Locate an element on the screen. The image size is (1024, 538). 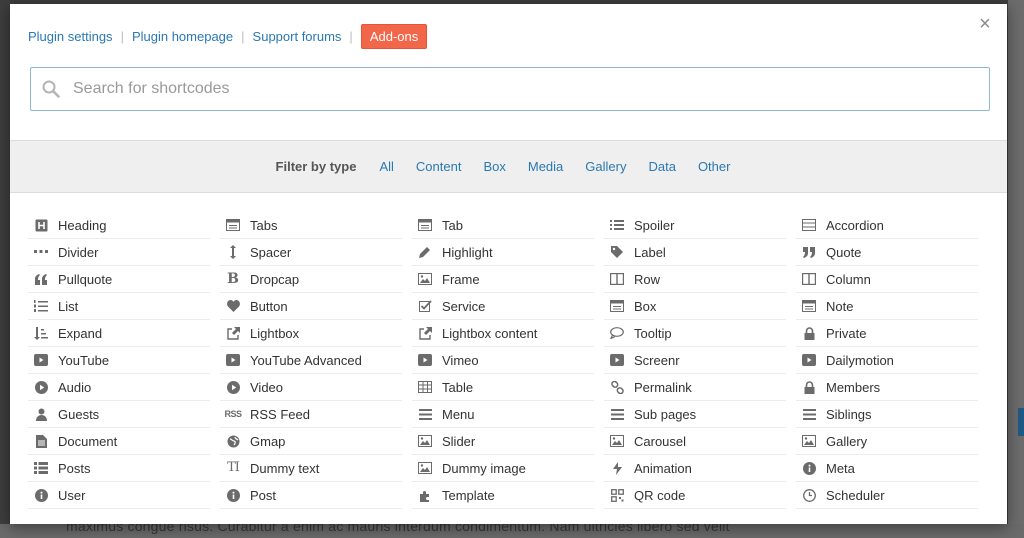
shortcode-item-posts: Posts is located at coordinates (119, 468).